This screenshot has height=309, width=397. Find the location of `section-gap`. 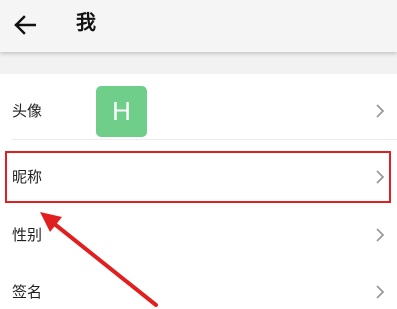

section-gap is located at coordinates (198, 63).